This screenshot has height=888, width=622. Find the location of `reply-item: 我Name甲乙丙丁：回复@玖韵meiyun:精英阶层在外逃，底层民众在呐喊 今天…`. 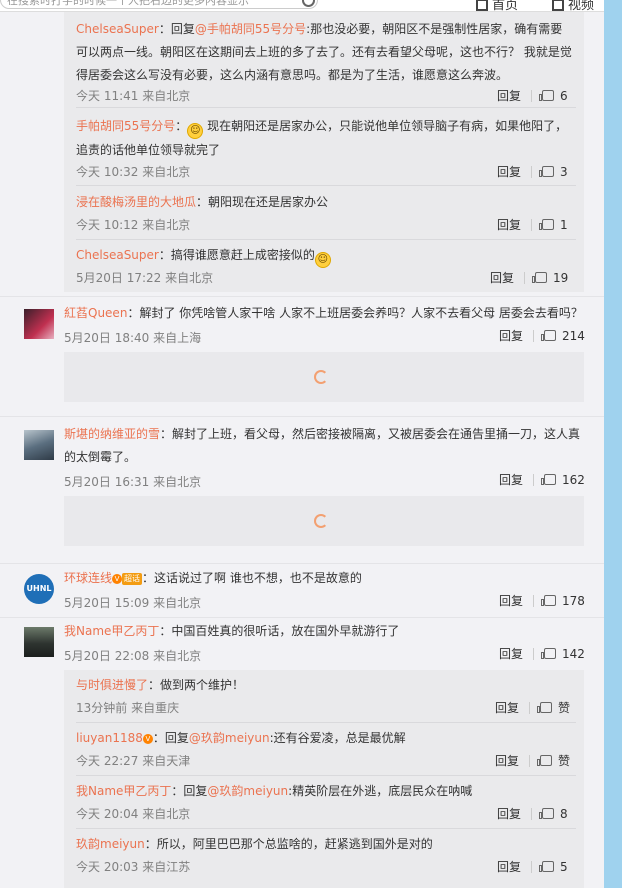

reply-item: 我Name甲乙丙丁：回复@玖韵meiyun:精英阶层在外逃，底层民众在呐喊 今天… is located at coordinates (324, 802).